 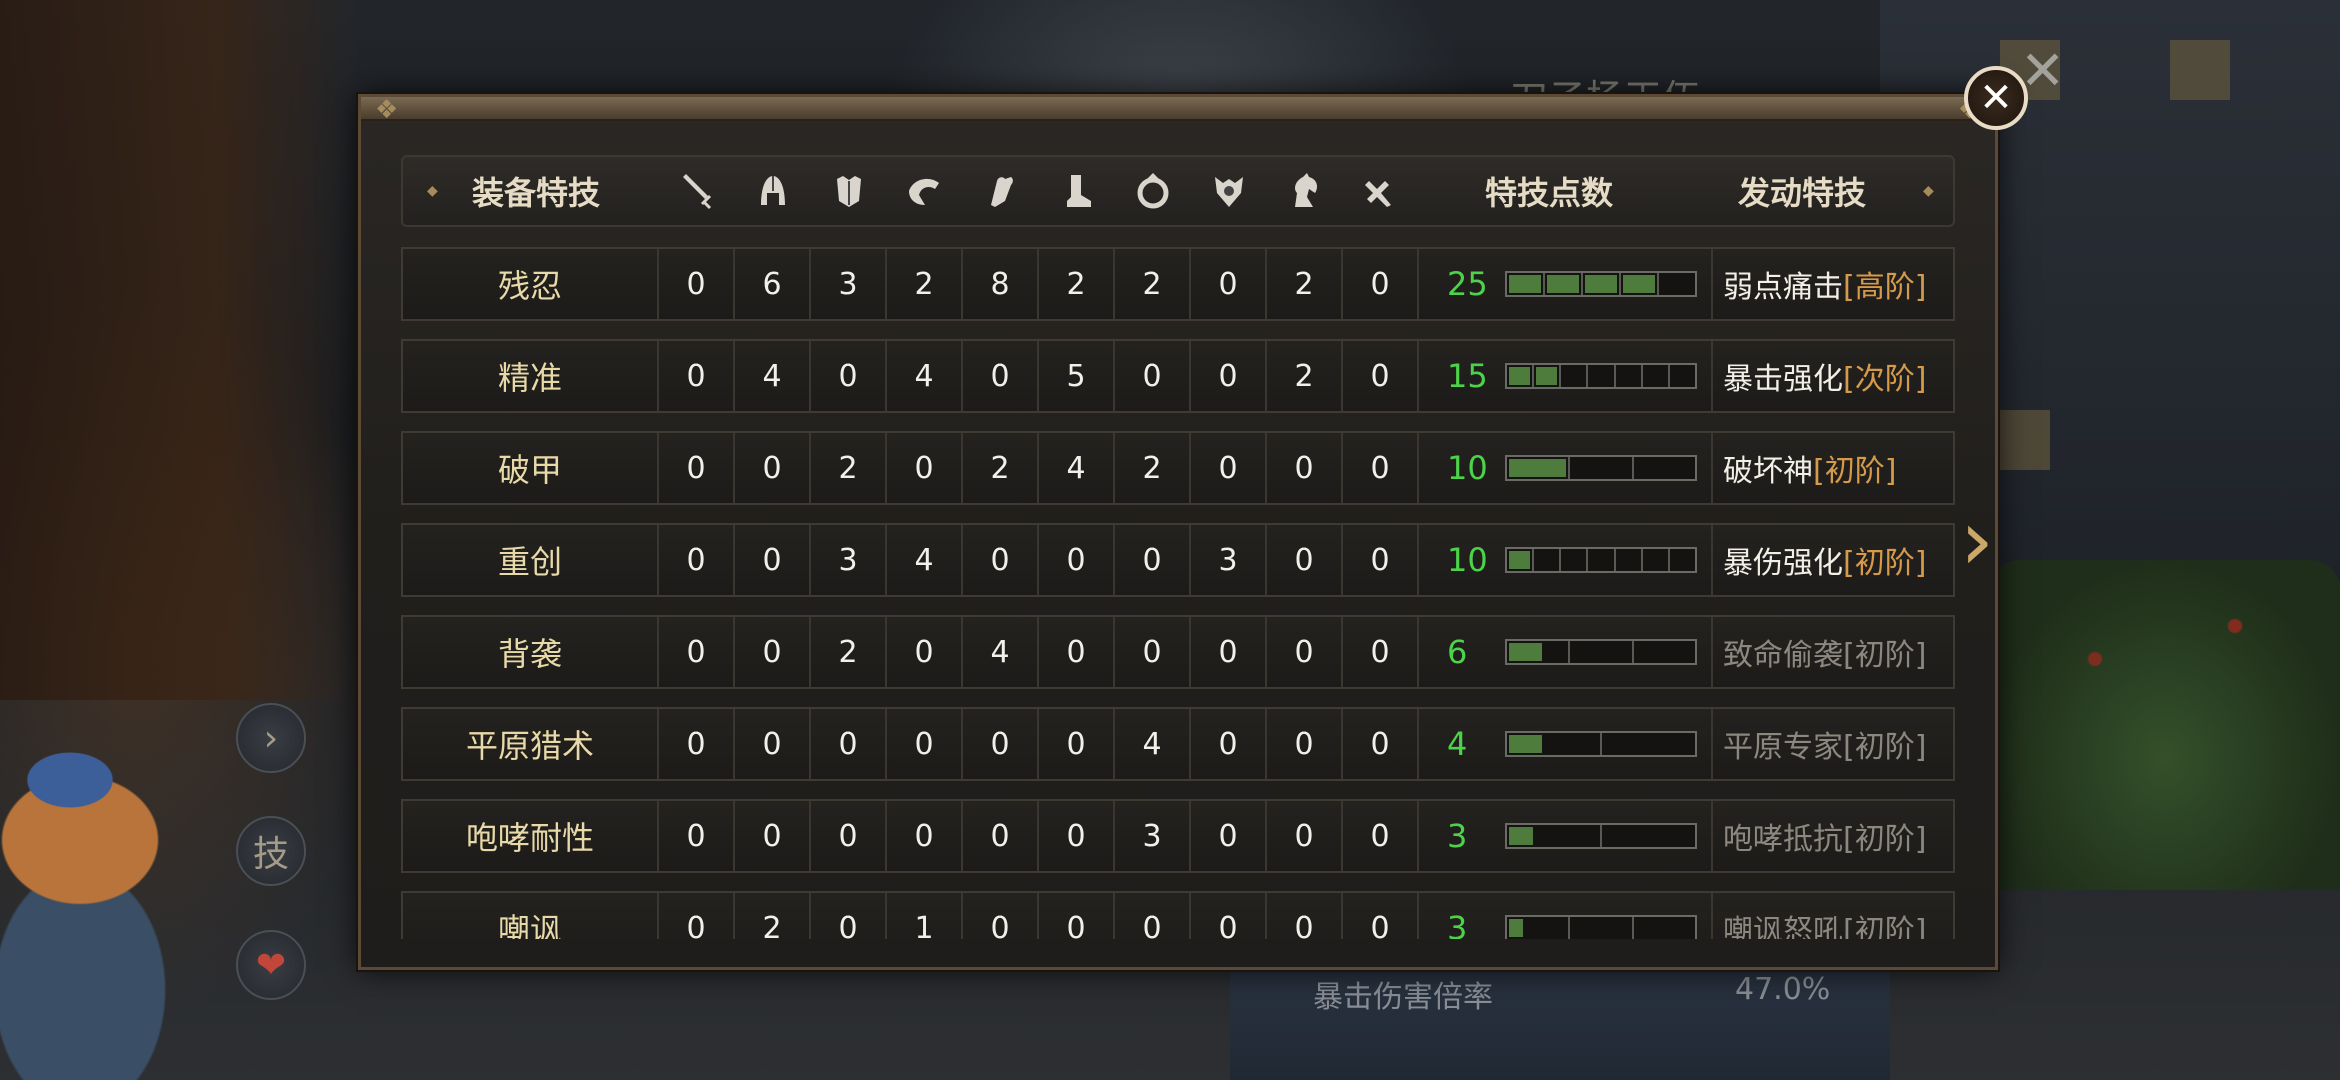 I want to click on activated-skill: 平原专家 [初阶], so click(x=1833, y=744).